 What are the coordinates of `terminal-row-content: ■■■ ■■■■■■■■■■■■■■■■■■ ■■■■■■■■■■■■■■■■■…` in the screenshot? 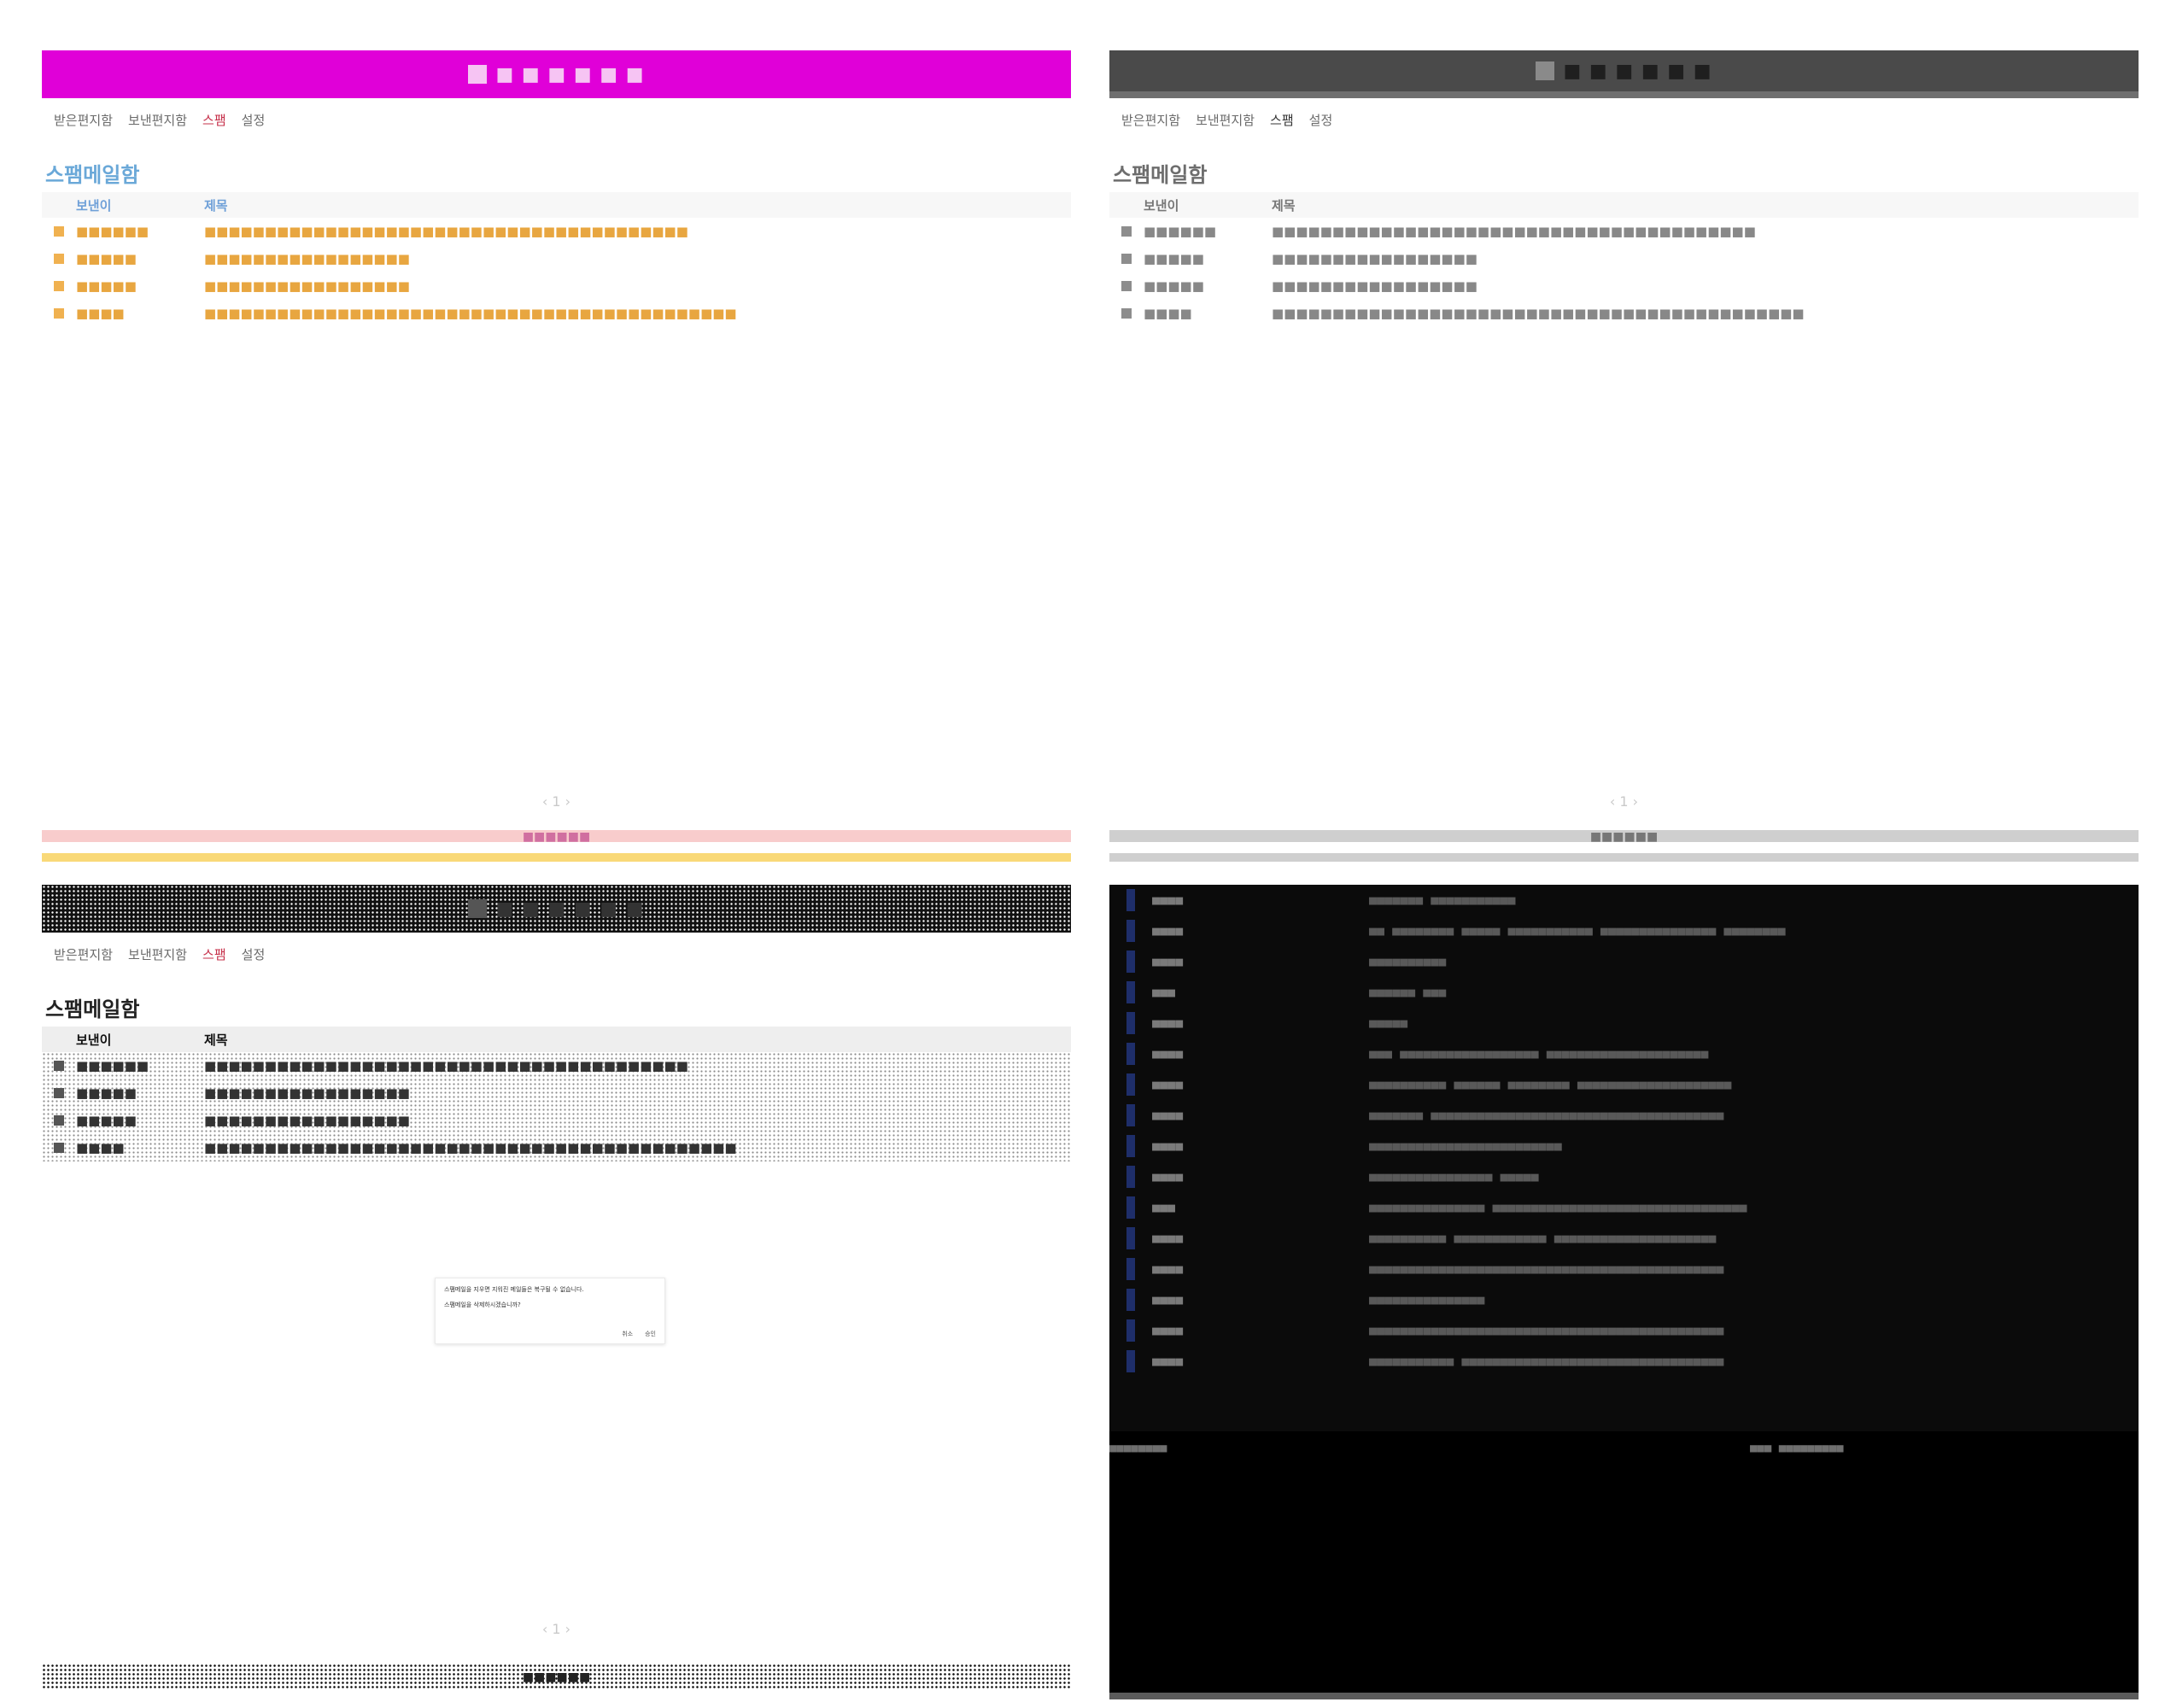 It's located at (1539, 1054).